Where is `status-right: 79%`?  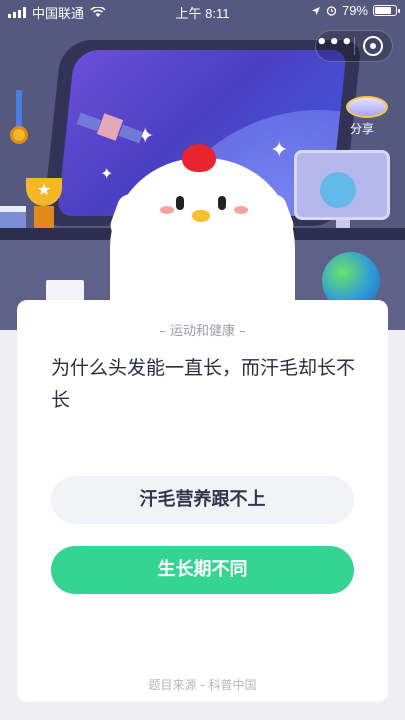
status-right: 79% is located at coordinates (355, 10).